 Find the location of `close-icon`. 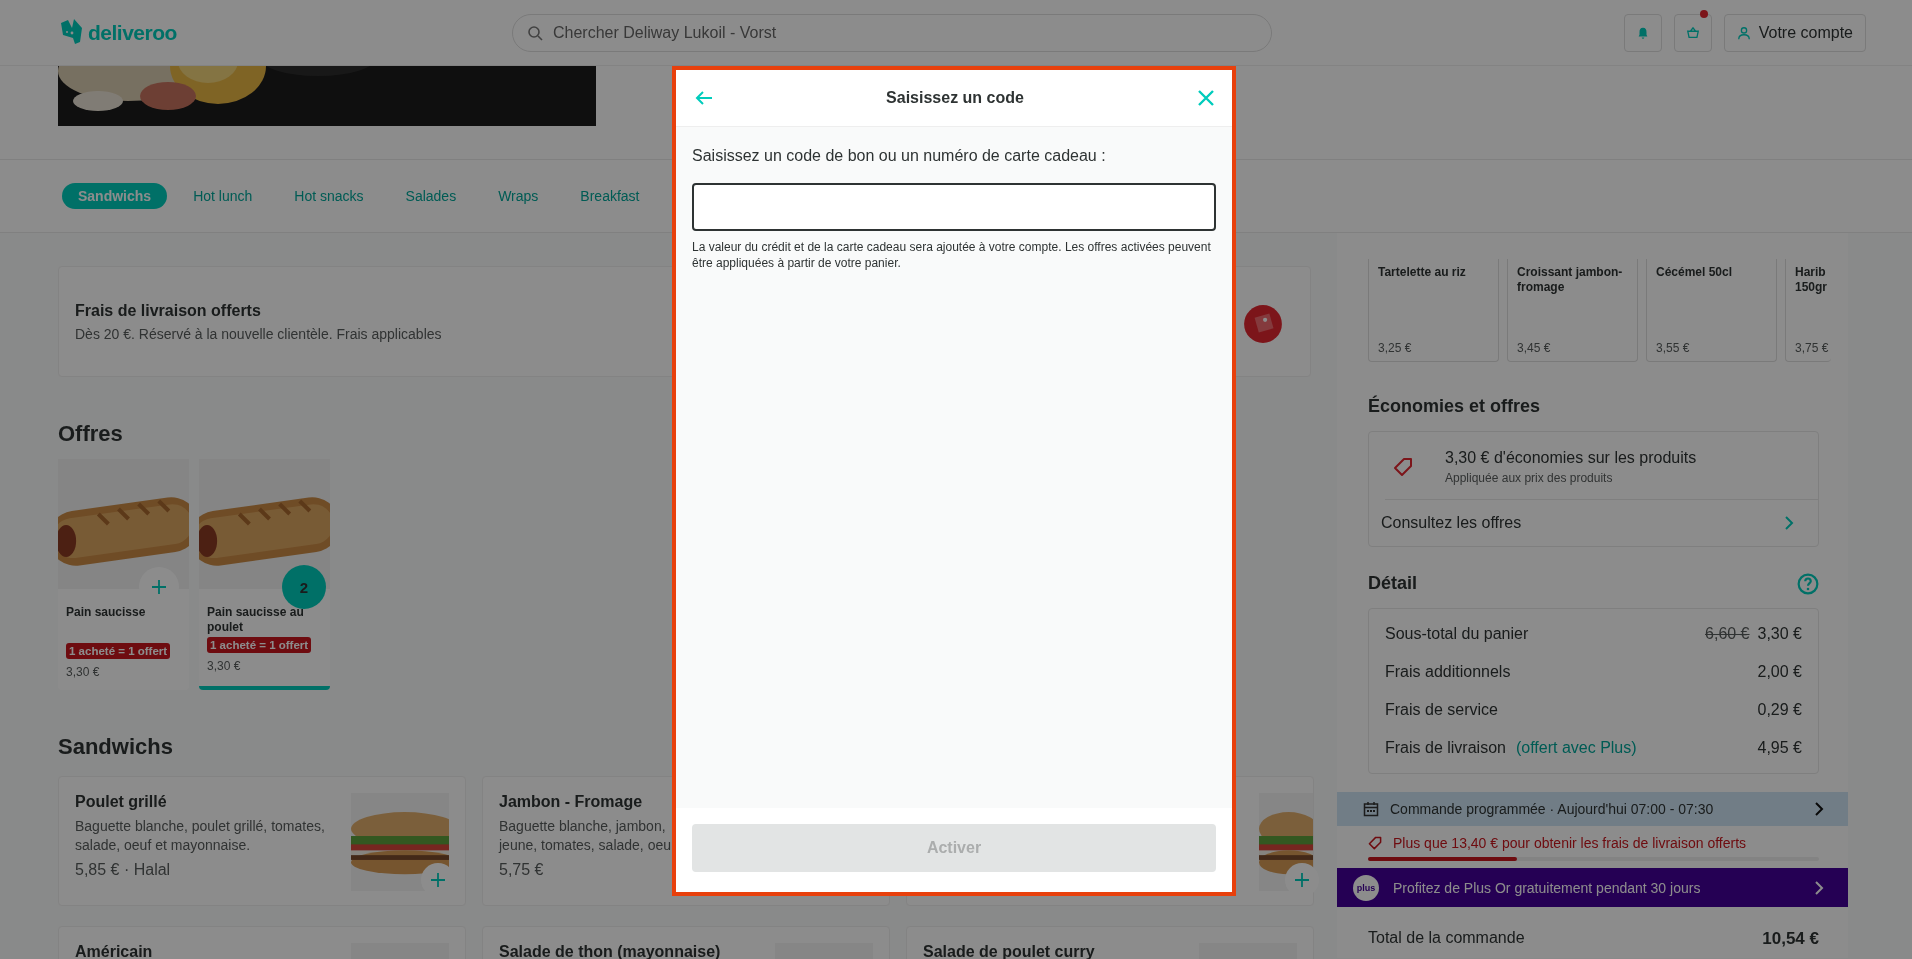

close-icon is located at coordinates (1206, 98).